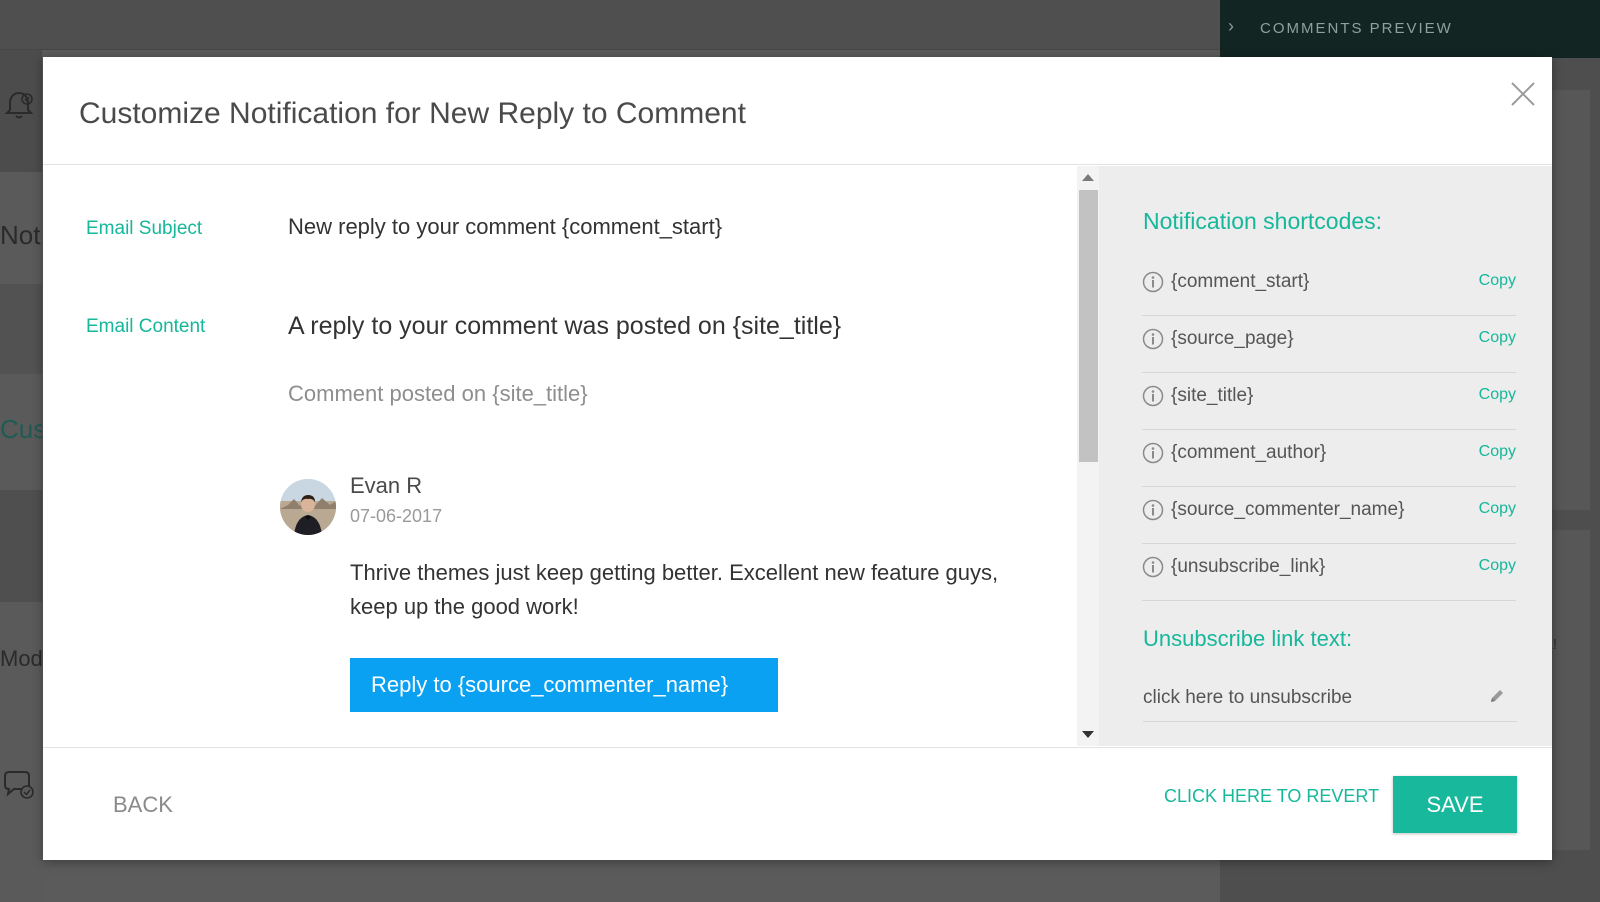 The height and width of the screenshot is (902, 1600). Describe the element at coordinates (1523, 94) in the screenshot. I see `close-icon` at that location.